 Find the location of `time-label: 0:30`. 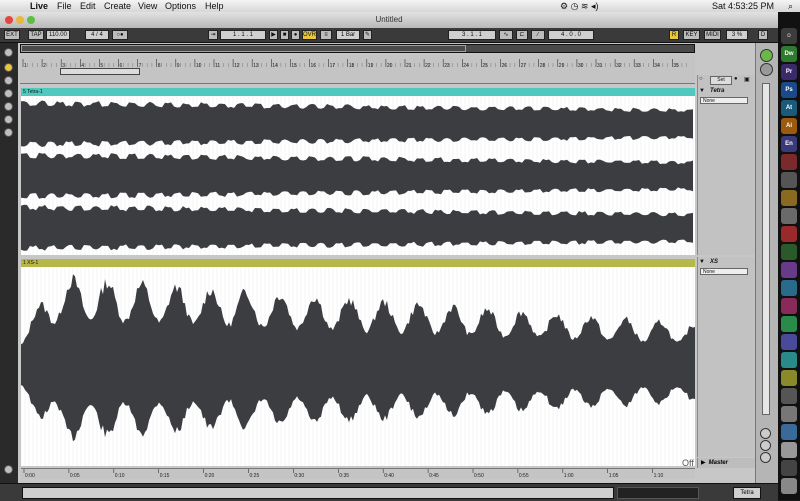

time-label: 0:30 is located at coordinates (299, 476).